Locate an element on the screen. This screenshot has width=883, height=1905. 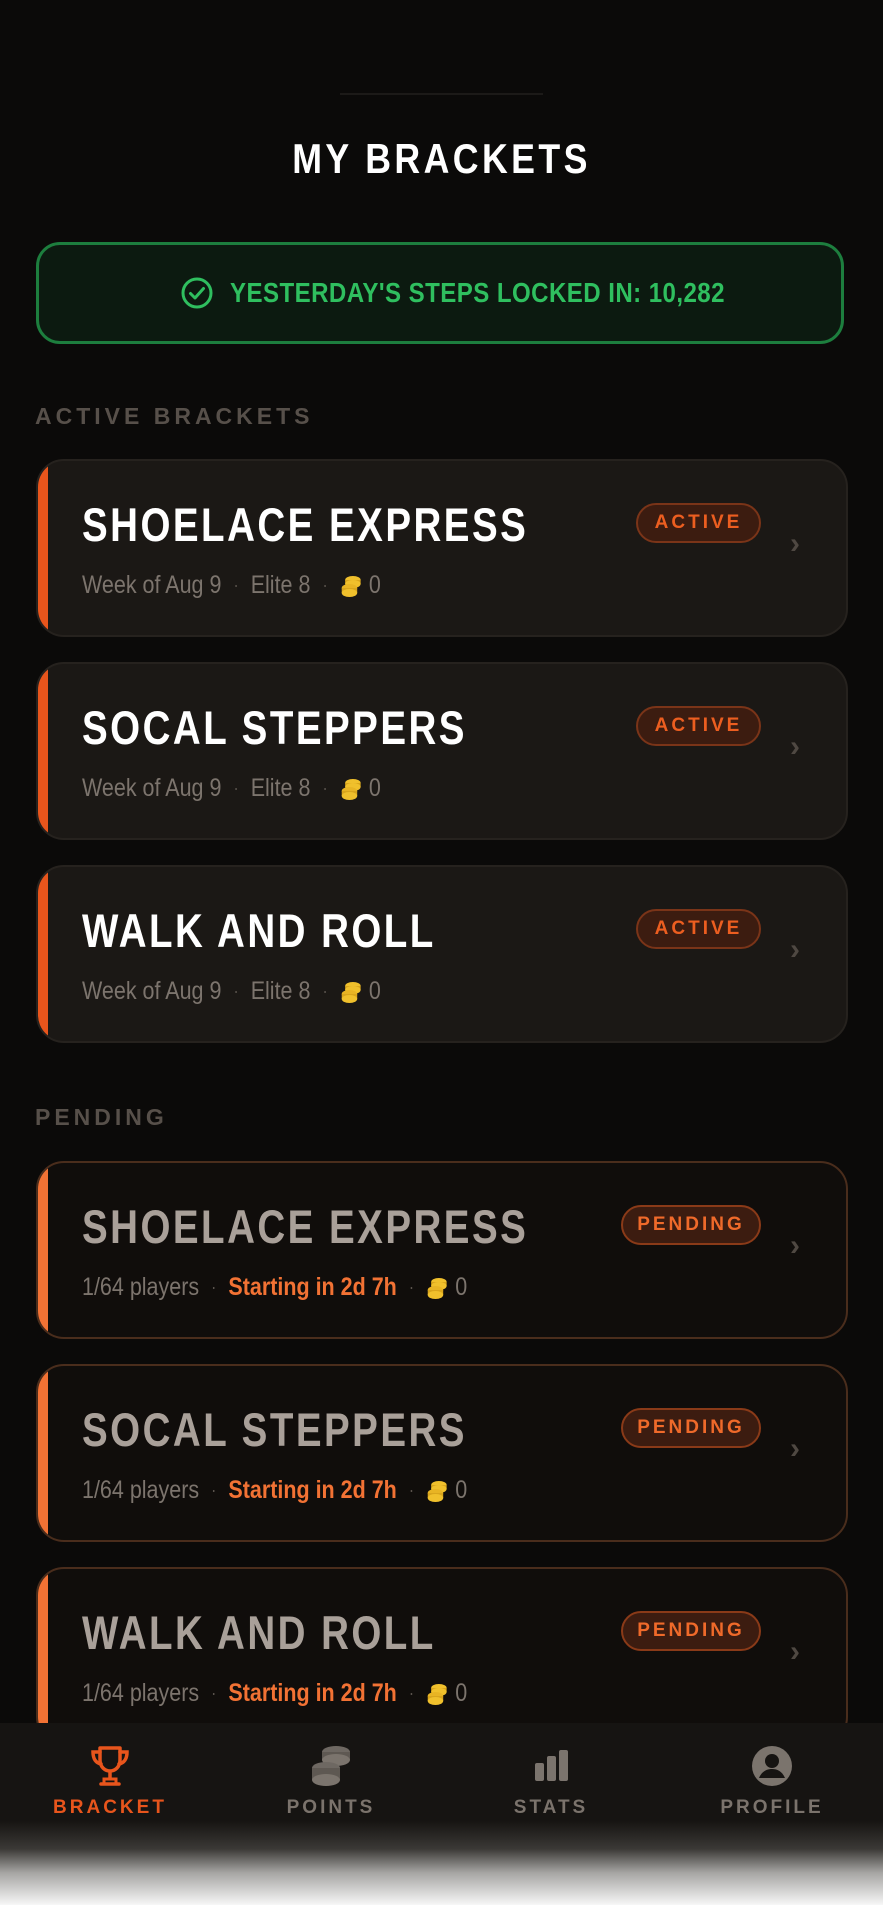
nav-label: PROFILE is located at coordinates (772, 1807).